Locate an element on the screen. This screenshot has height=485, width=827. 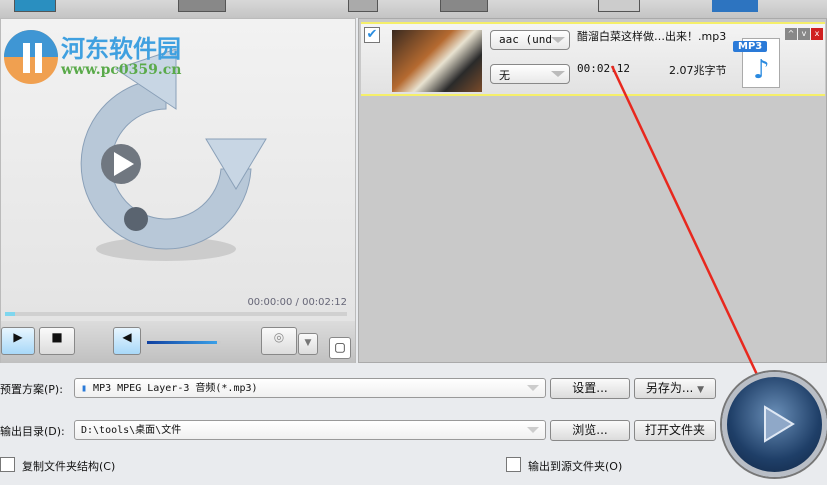
preset-value: MP3 MPEG Layer-3 音频(*.mp3) is located at coordinates (175, 388).